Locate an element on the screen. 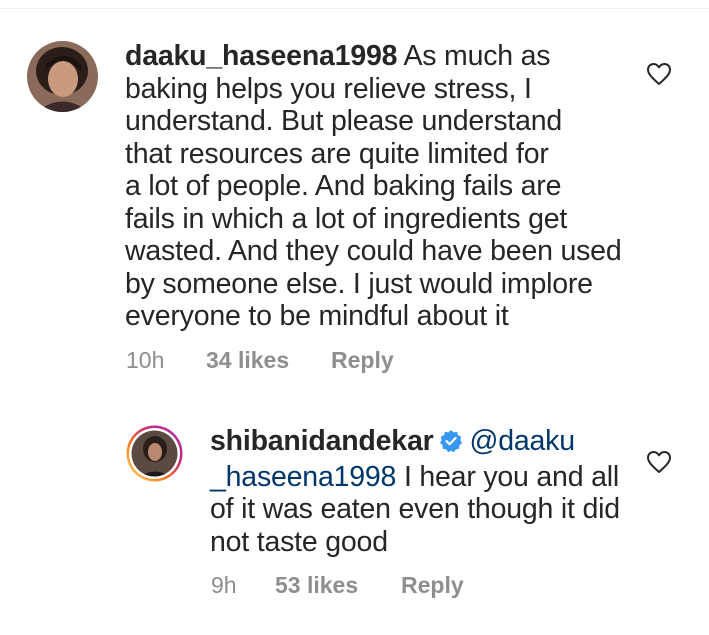  mention-link: @daaku is located at coordinates (522, 441).